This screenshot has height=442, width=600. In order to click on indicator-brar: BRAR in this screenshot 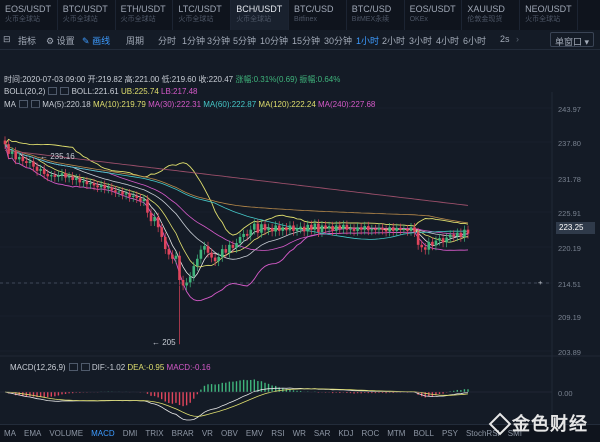, I will do `click(183, 433)`.